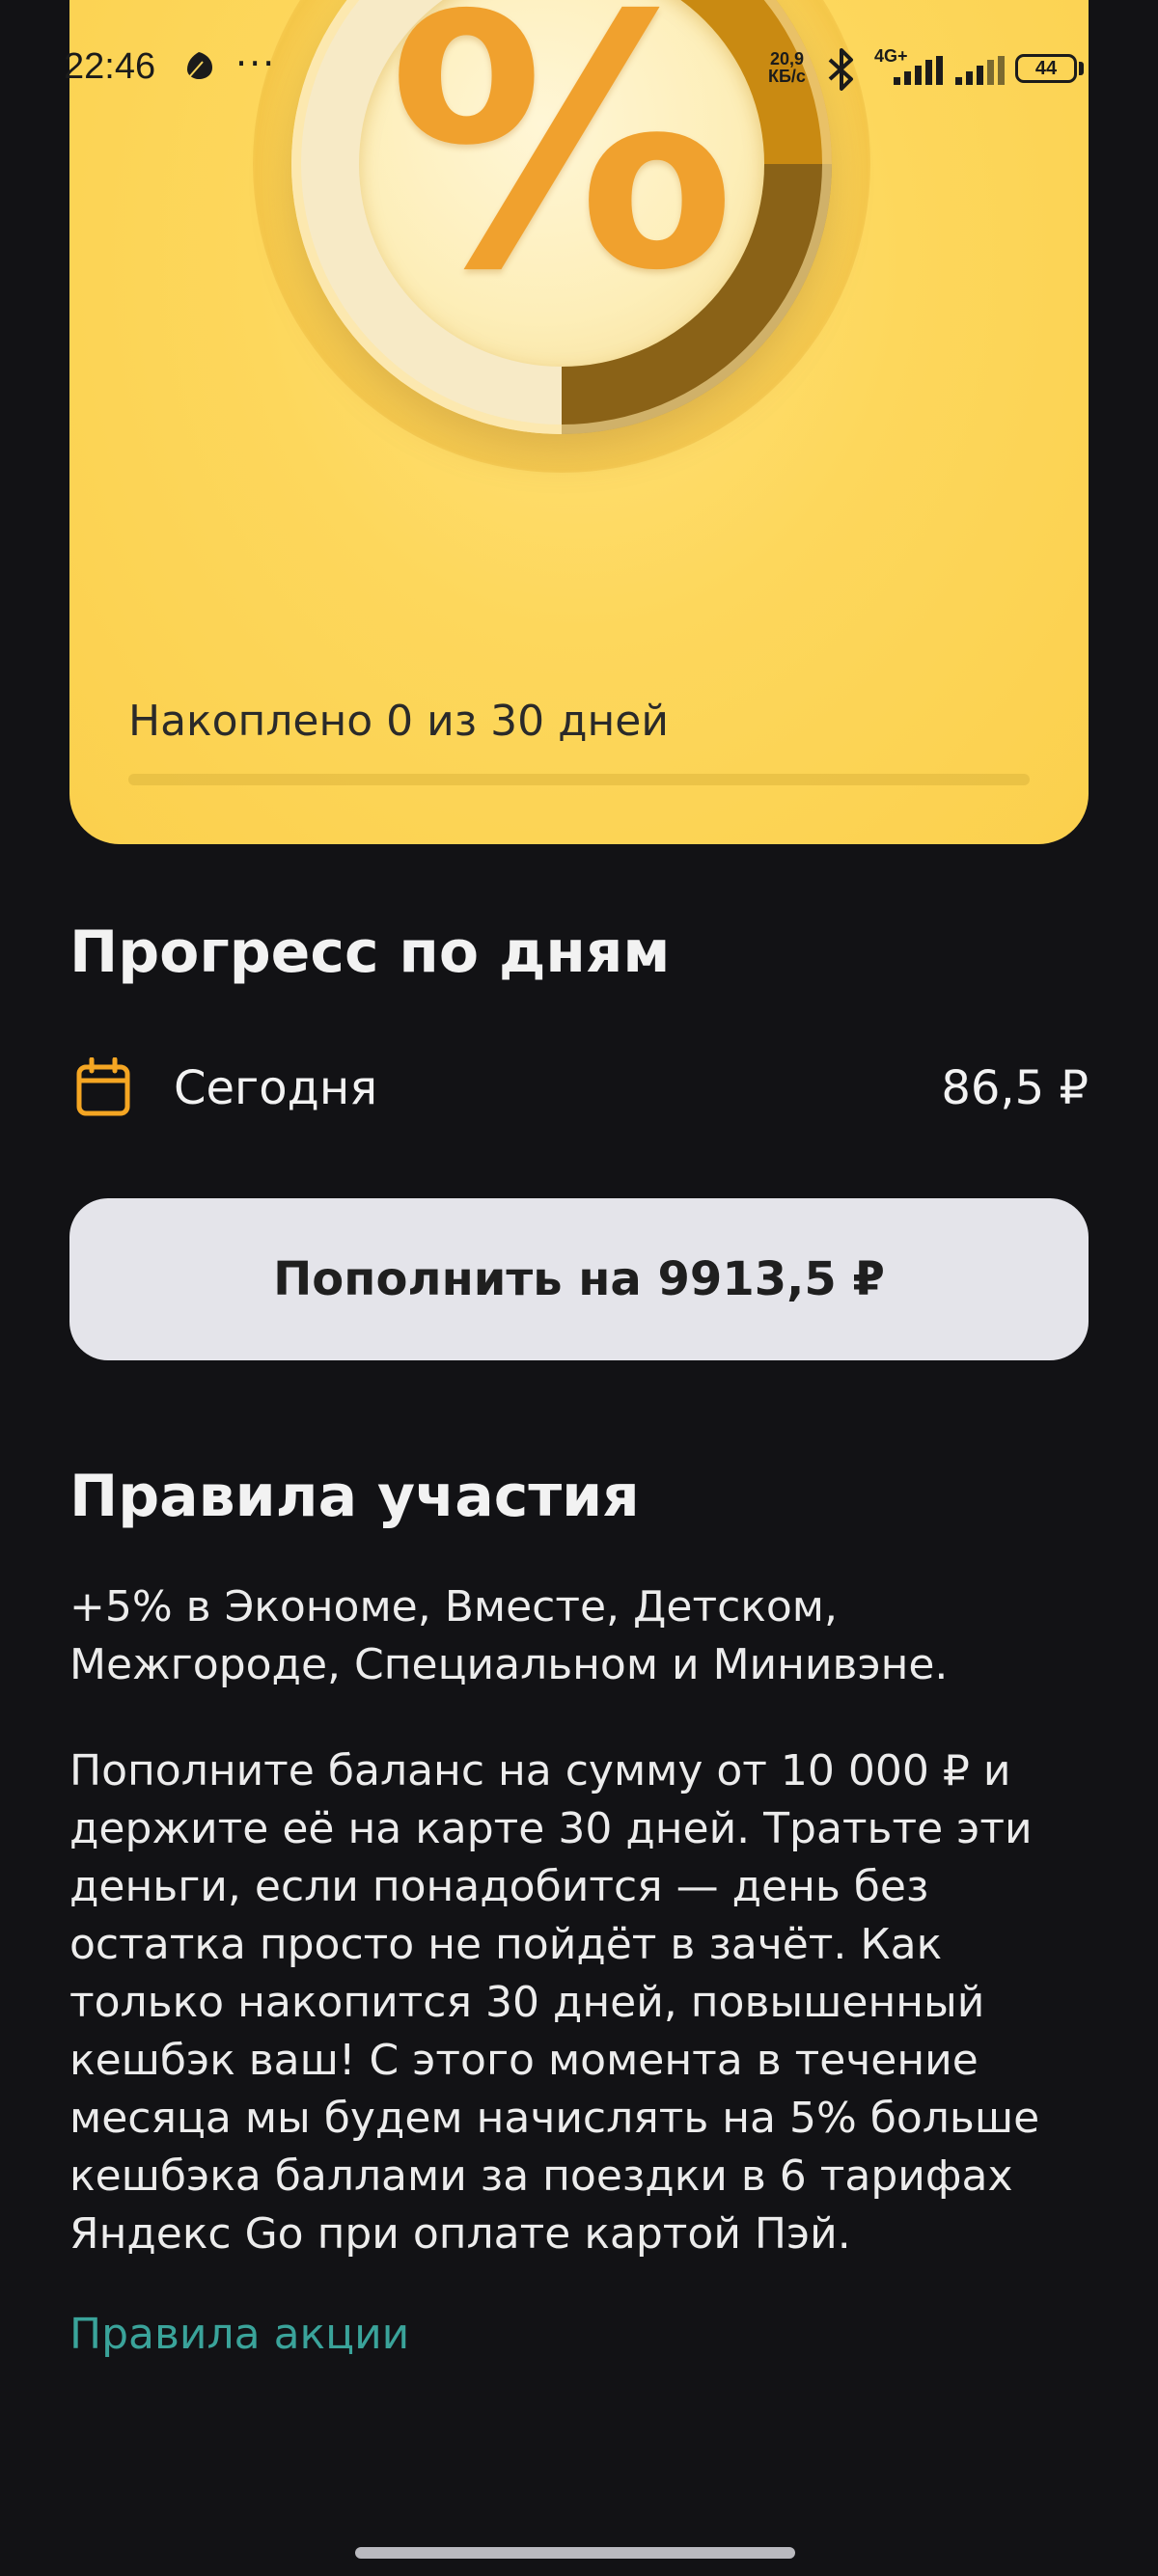  I want to click on calendar-icon, so click(103, 1087).